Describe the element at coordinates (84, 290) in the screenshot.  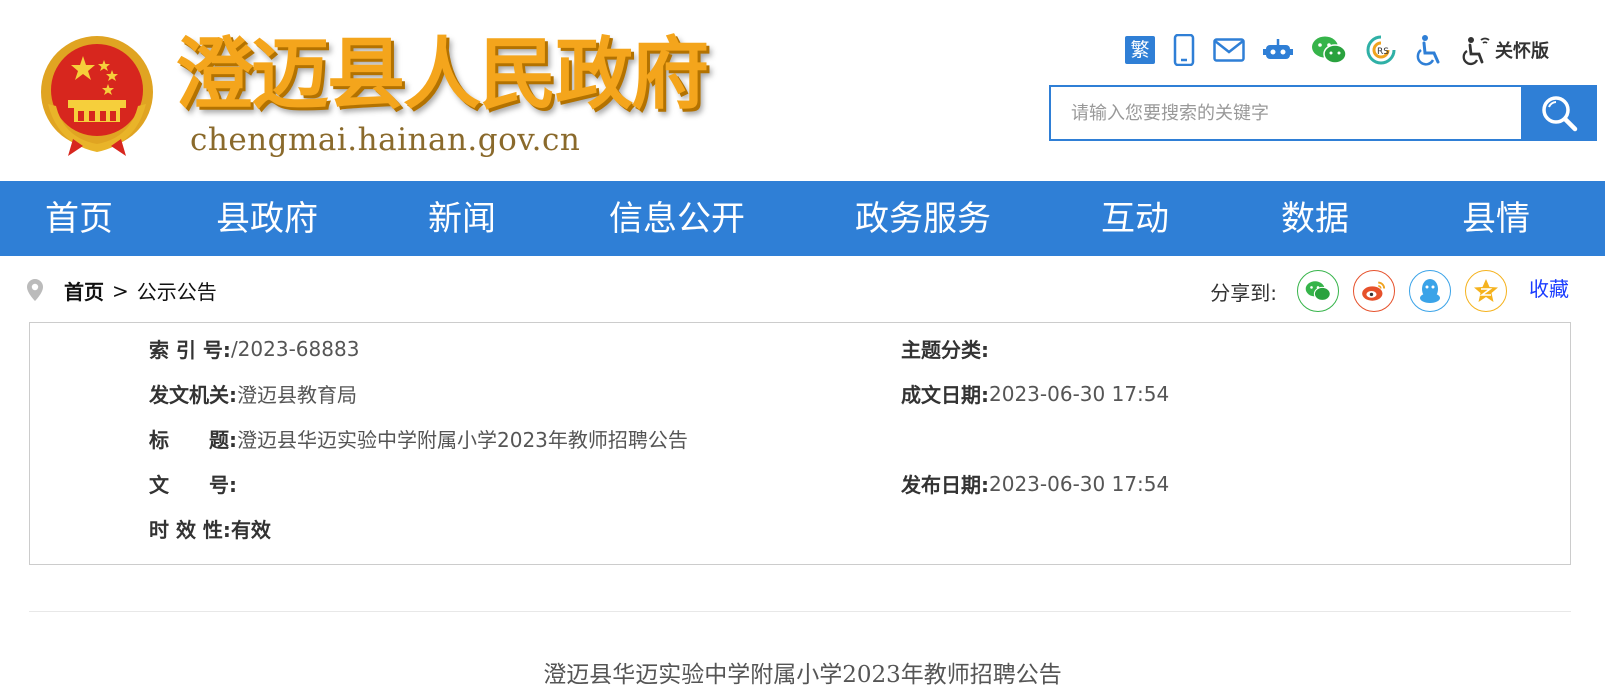
I see `breadcrumb-home-link: 首页` at that location.